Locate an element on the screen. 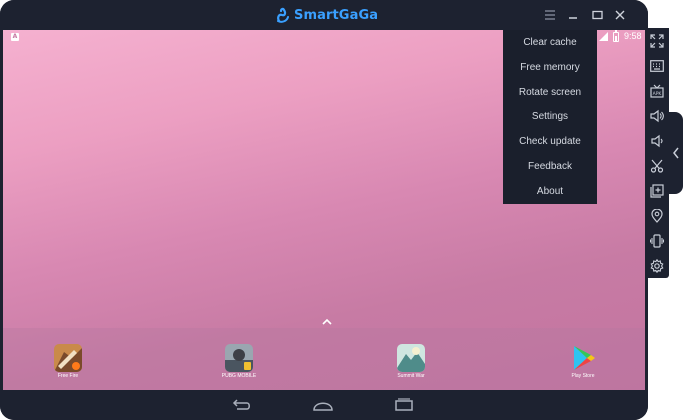 The width and height of the screenshot is (684, 420). close-icon is located at coordinates (620, 15).